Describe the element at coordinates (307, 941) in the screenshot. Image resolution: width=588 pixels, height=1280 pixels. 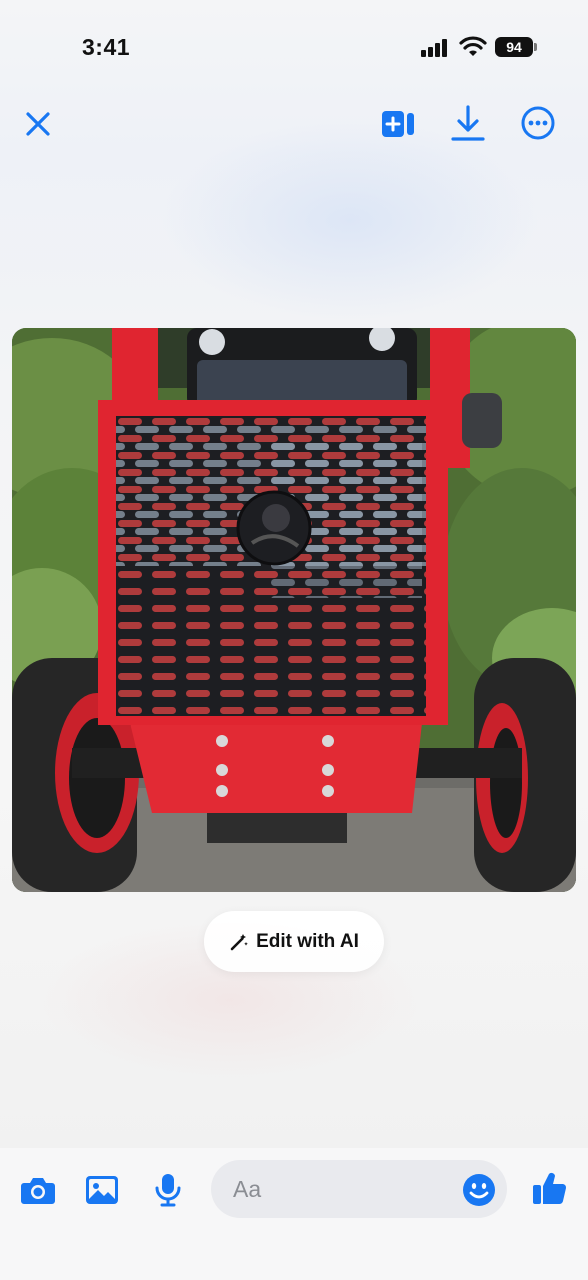
I see `edit-with-ai-label: Edit with AI` at that location.